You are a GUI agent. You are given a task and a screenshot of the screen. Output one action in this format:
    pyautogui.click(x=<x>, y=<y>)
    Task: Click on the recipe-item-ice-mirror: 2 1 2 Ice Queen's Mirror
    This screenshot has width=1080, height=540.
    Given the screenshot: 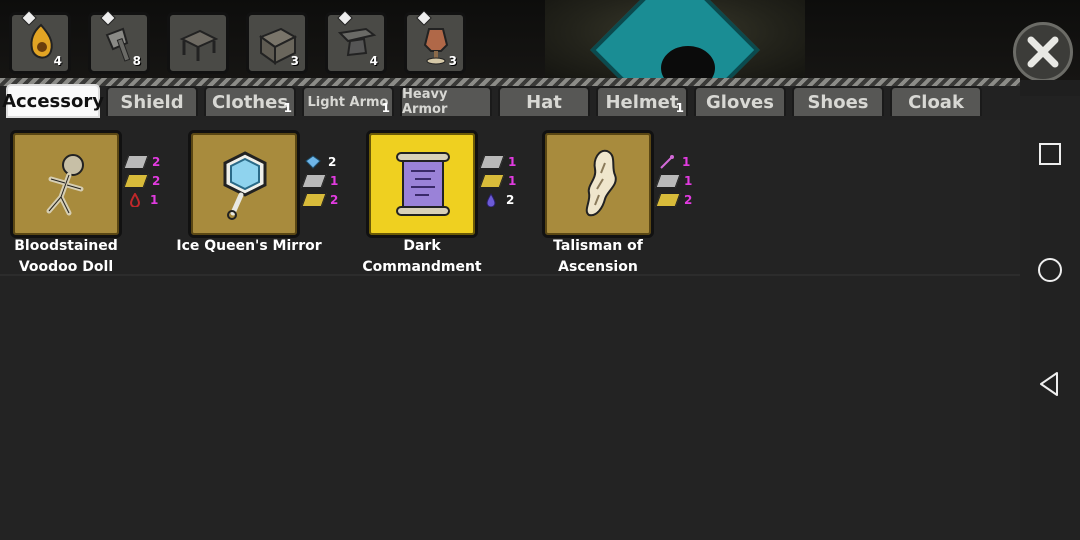 What is the action you would take?
    pyautogui.click(x=263, y=205)
    